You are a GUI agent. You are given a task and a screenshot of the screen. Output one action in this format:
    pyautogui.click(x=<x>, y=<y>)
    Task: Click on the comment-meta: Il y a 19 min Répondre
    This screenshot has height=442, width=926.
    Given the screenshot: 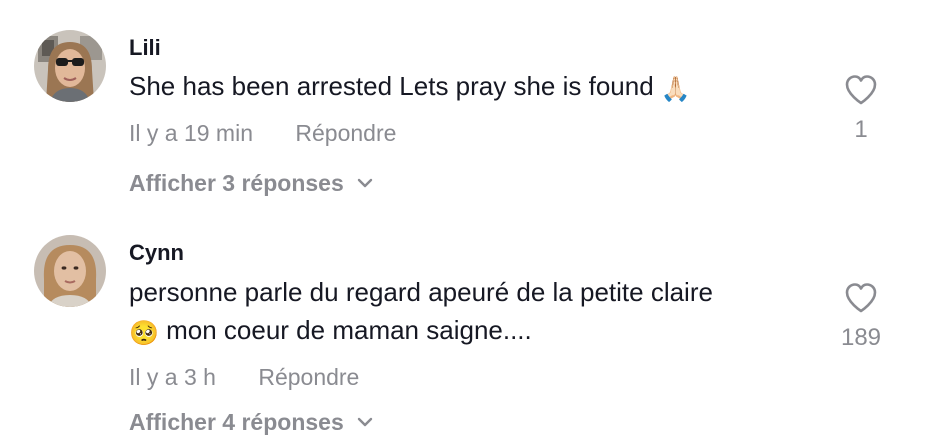 What is the action you would take?
    pyautogui.click(x=262, y=133)
    